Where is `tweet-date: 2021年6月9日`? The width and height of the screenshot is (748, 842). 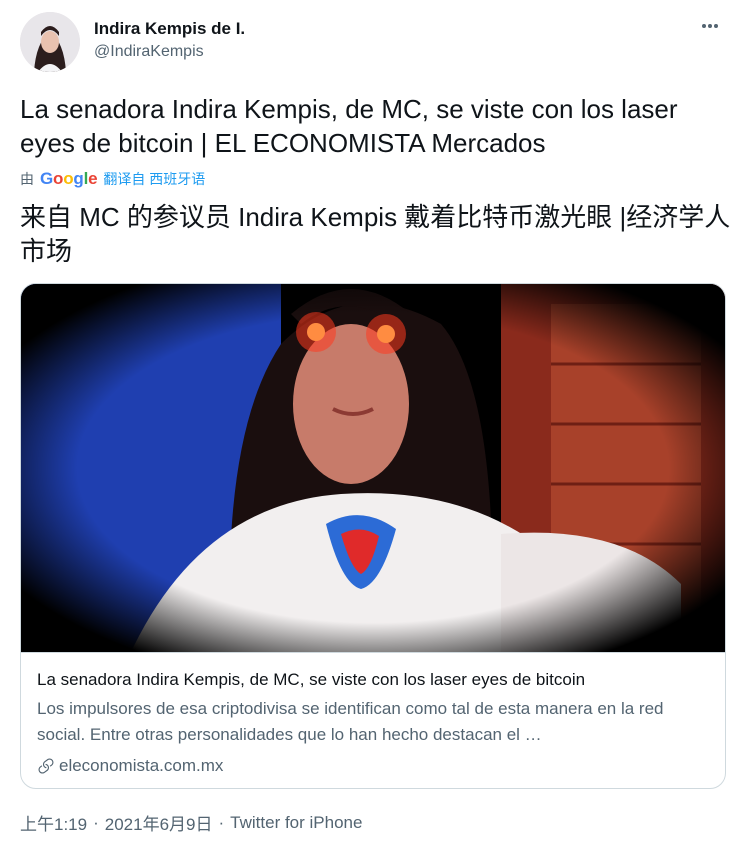 tweet-date: 2021年6月9日 is located at coordinates (159, 822).